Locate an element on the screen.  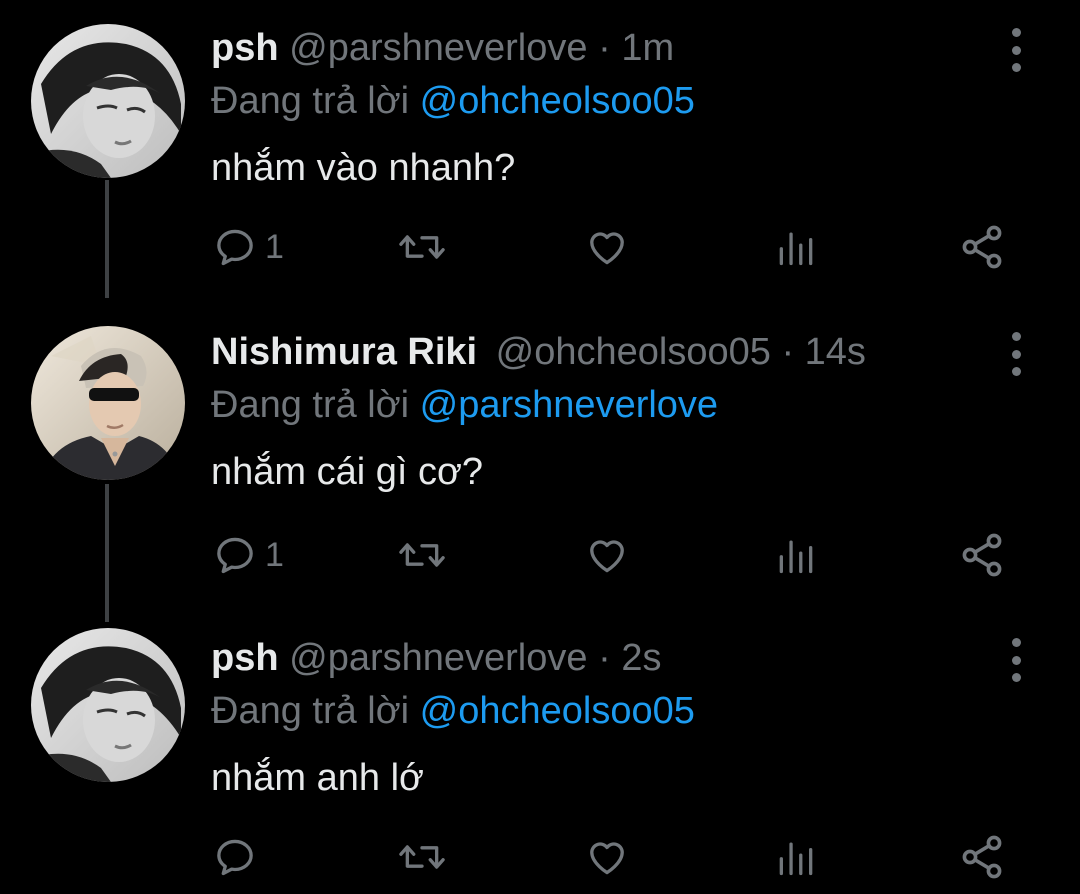
avatar-person-sunglasses-icon is located at coordinates (108, 403).